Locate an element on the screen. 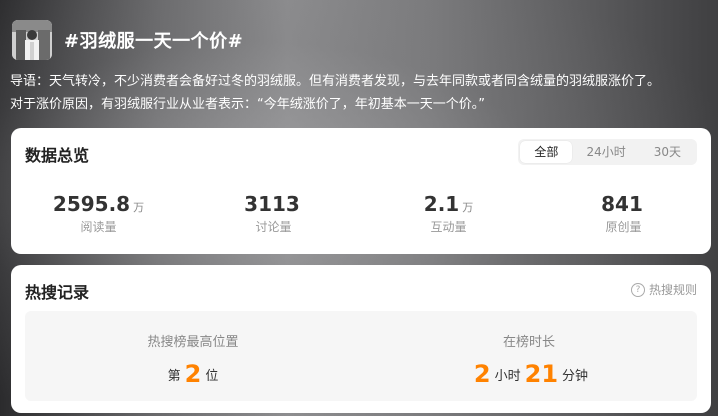 The image size is (718, 416). peak-value-row: 第2位 is located at coordinates (193, 374).